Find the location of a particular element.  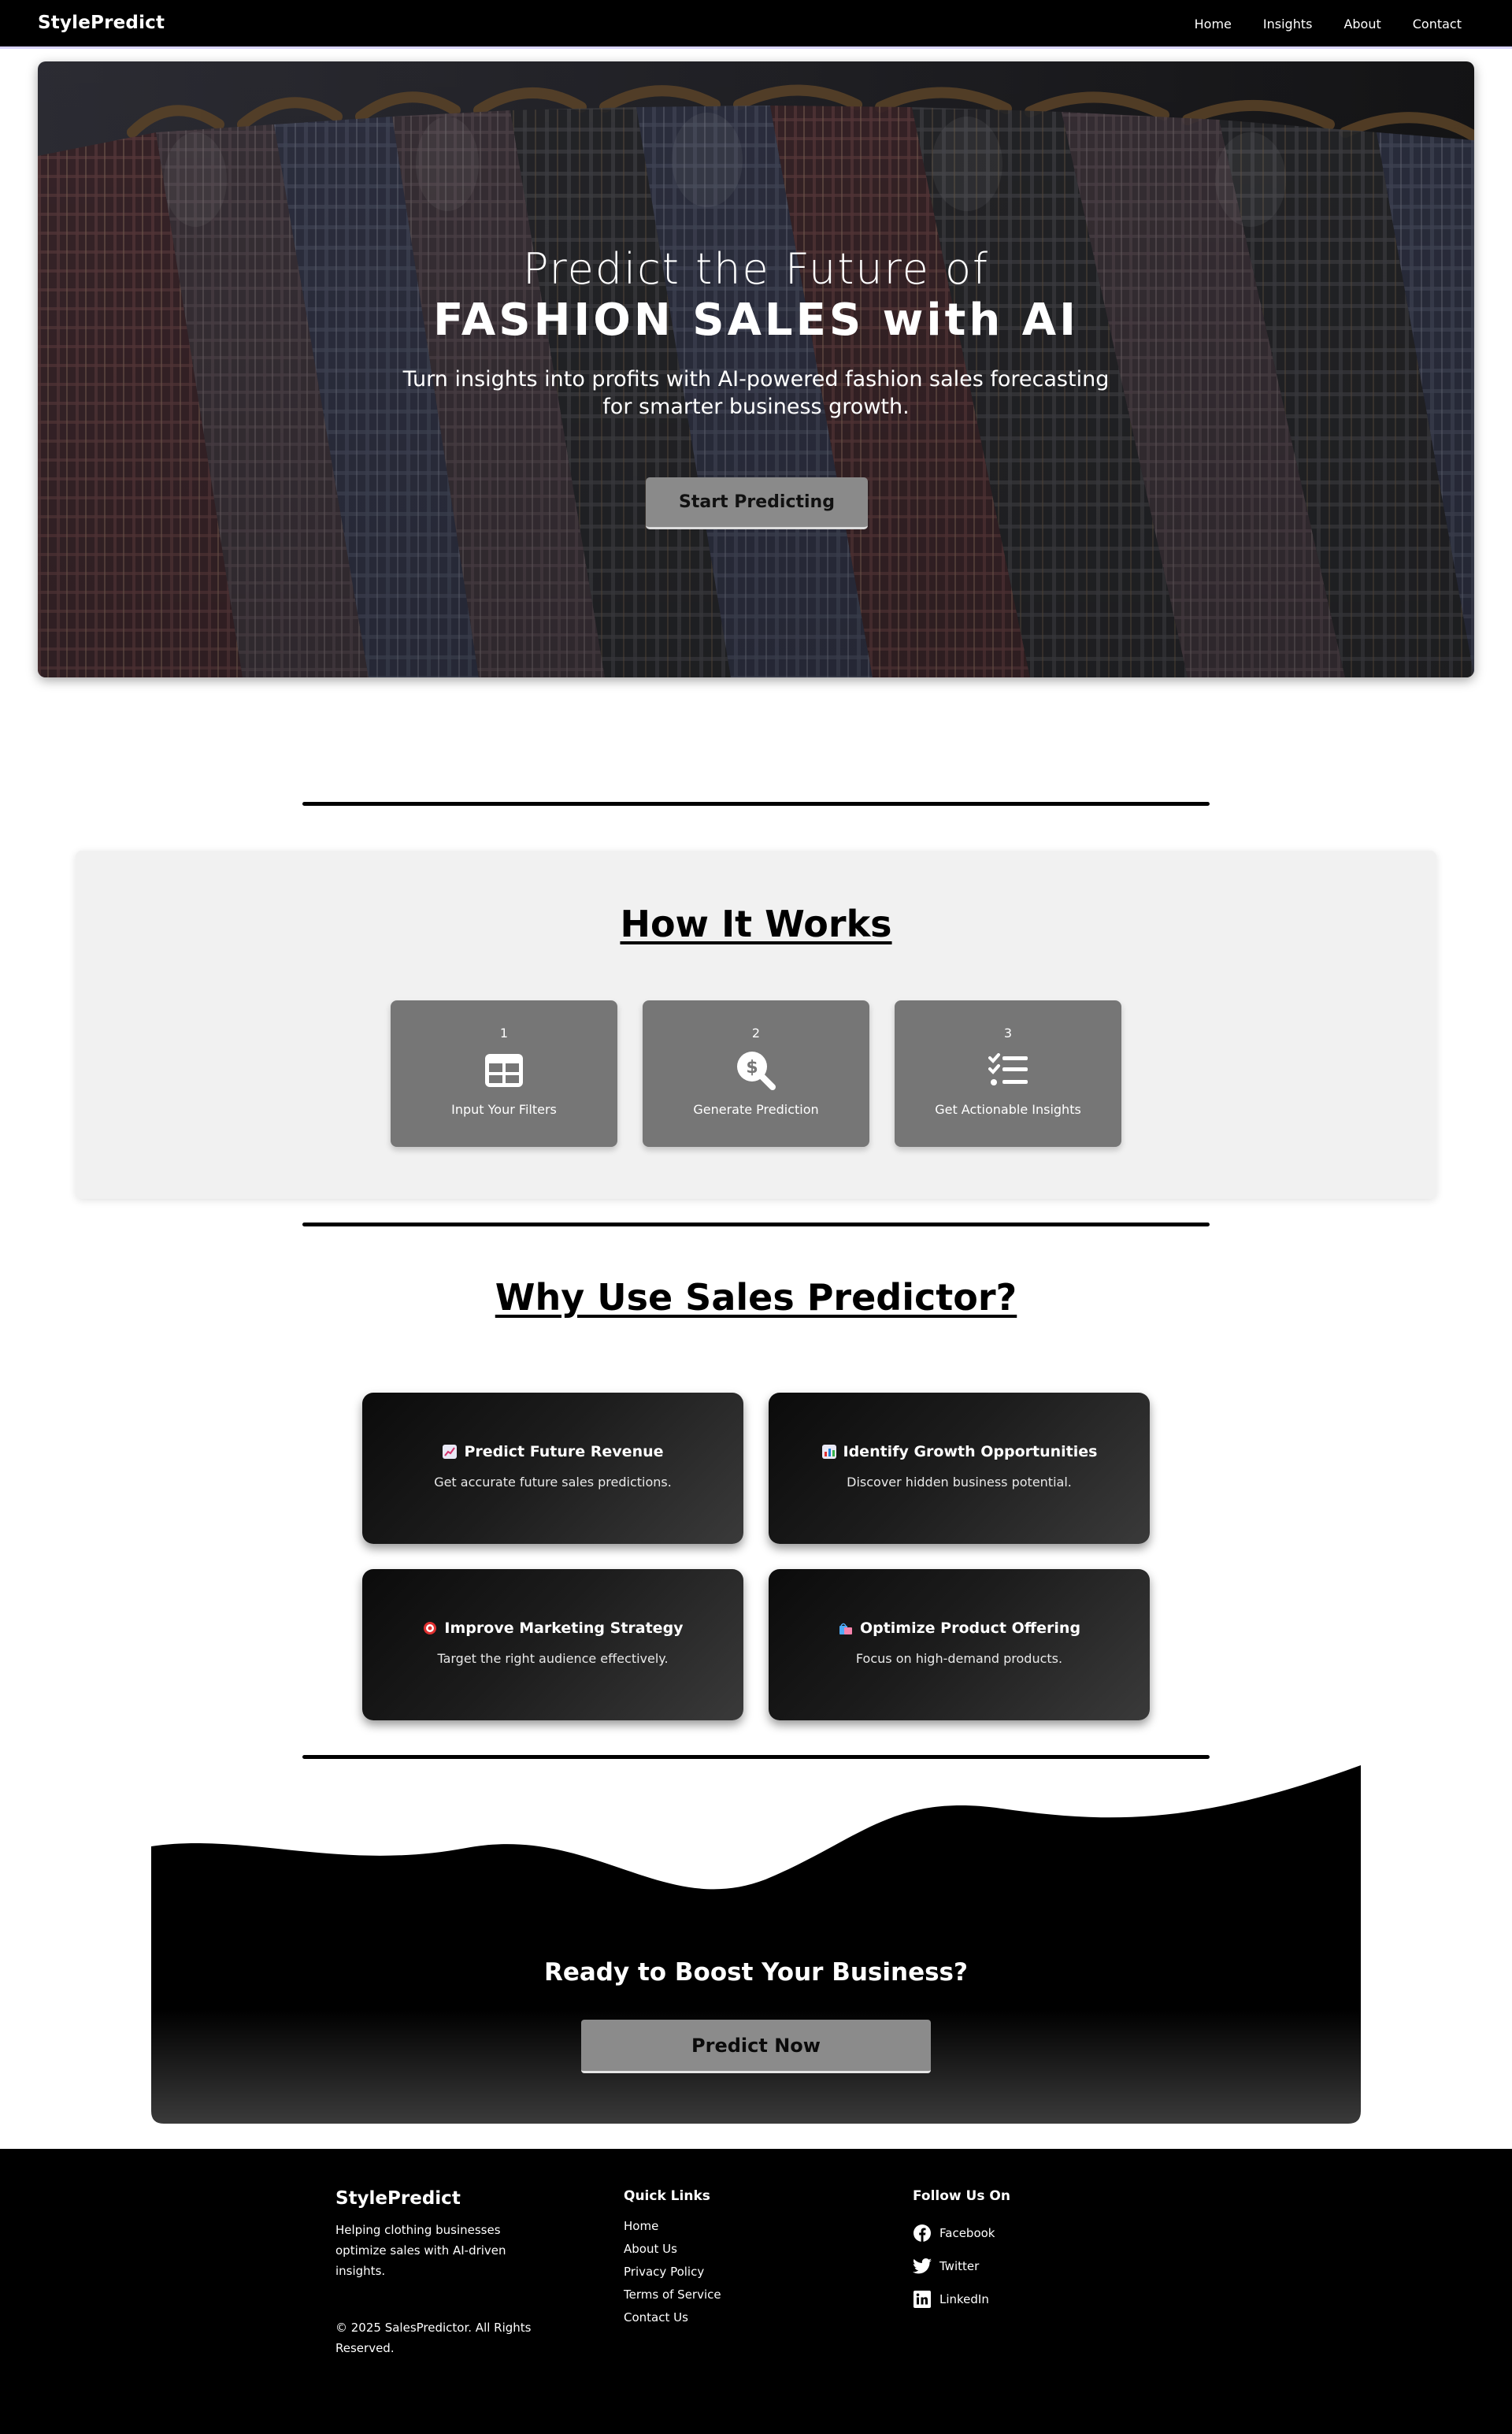

social-facebook: Facebook is located at coordinates (961, 2233).